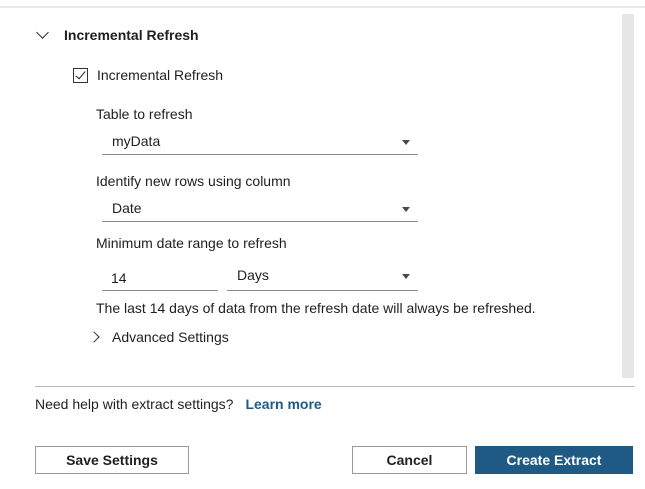 The image size is (645, 489). What do you see at coordinates (131, 35) in the screenshot?
I see `section-title: Incremental Refresh` at bounding box center [131, 35].